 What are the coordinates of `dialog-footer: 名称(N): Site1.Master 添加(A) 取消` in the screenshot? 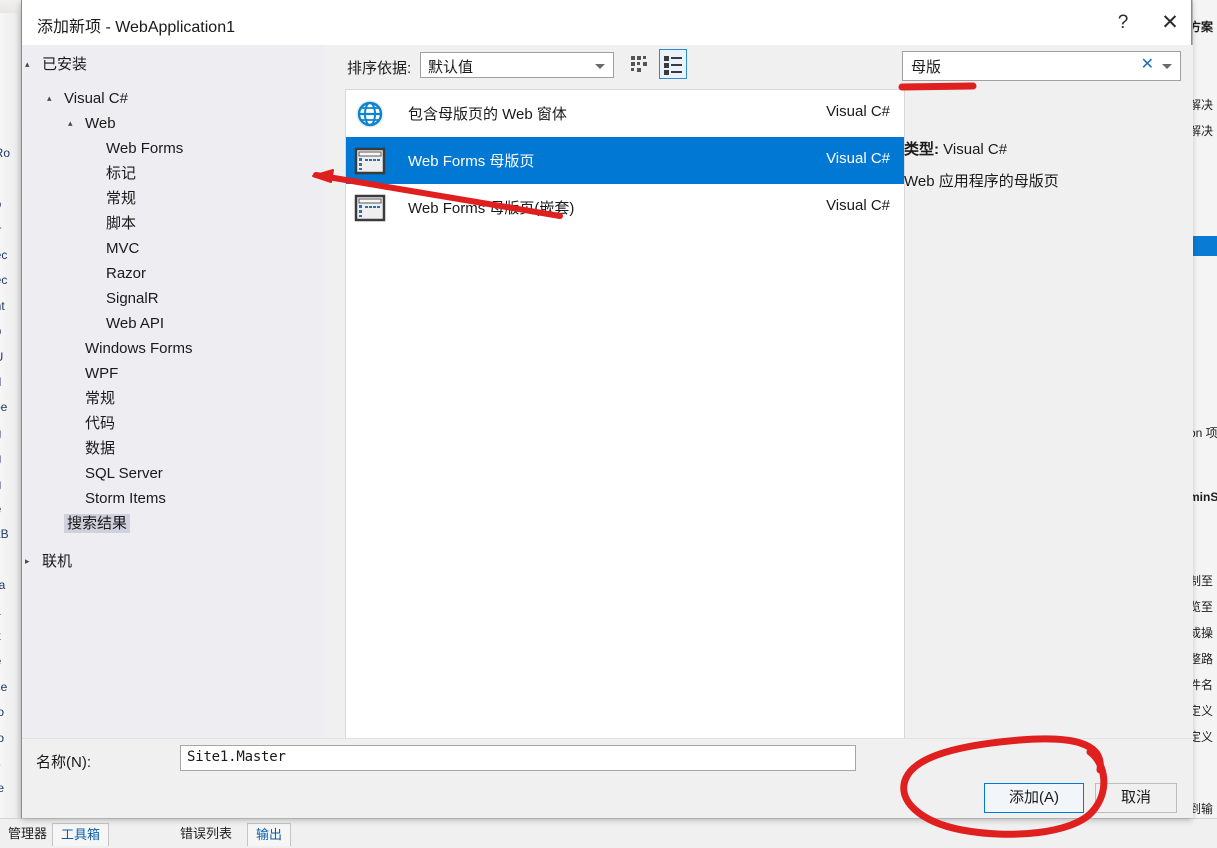 It's located at (607, 778).